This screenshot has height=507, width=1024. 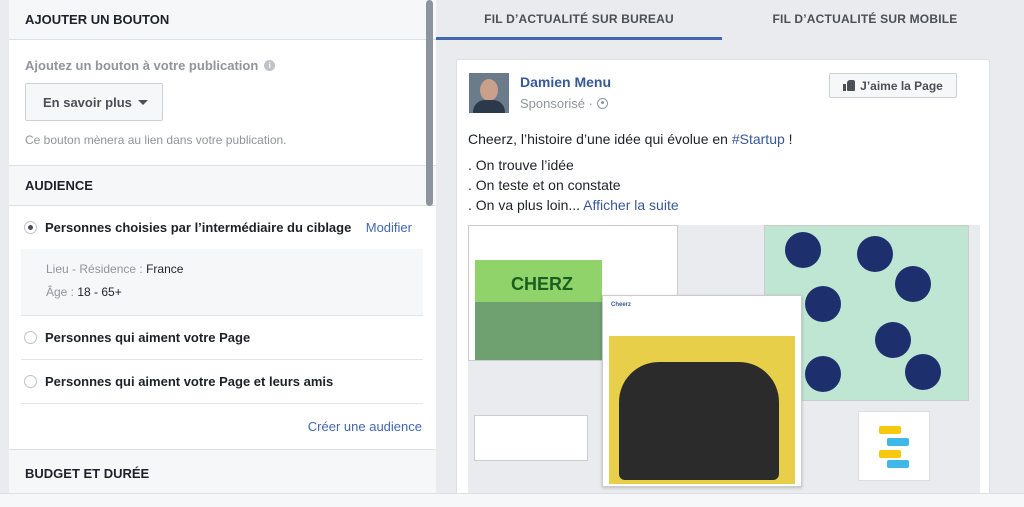 What do you see at coordinates (222, 20) in the screenshot?
I see `section-header-button: AJOUTER UN BOUTON` at bounding box center [222, 20].